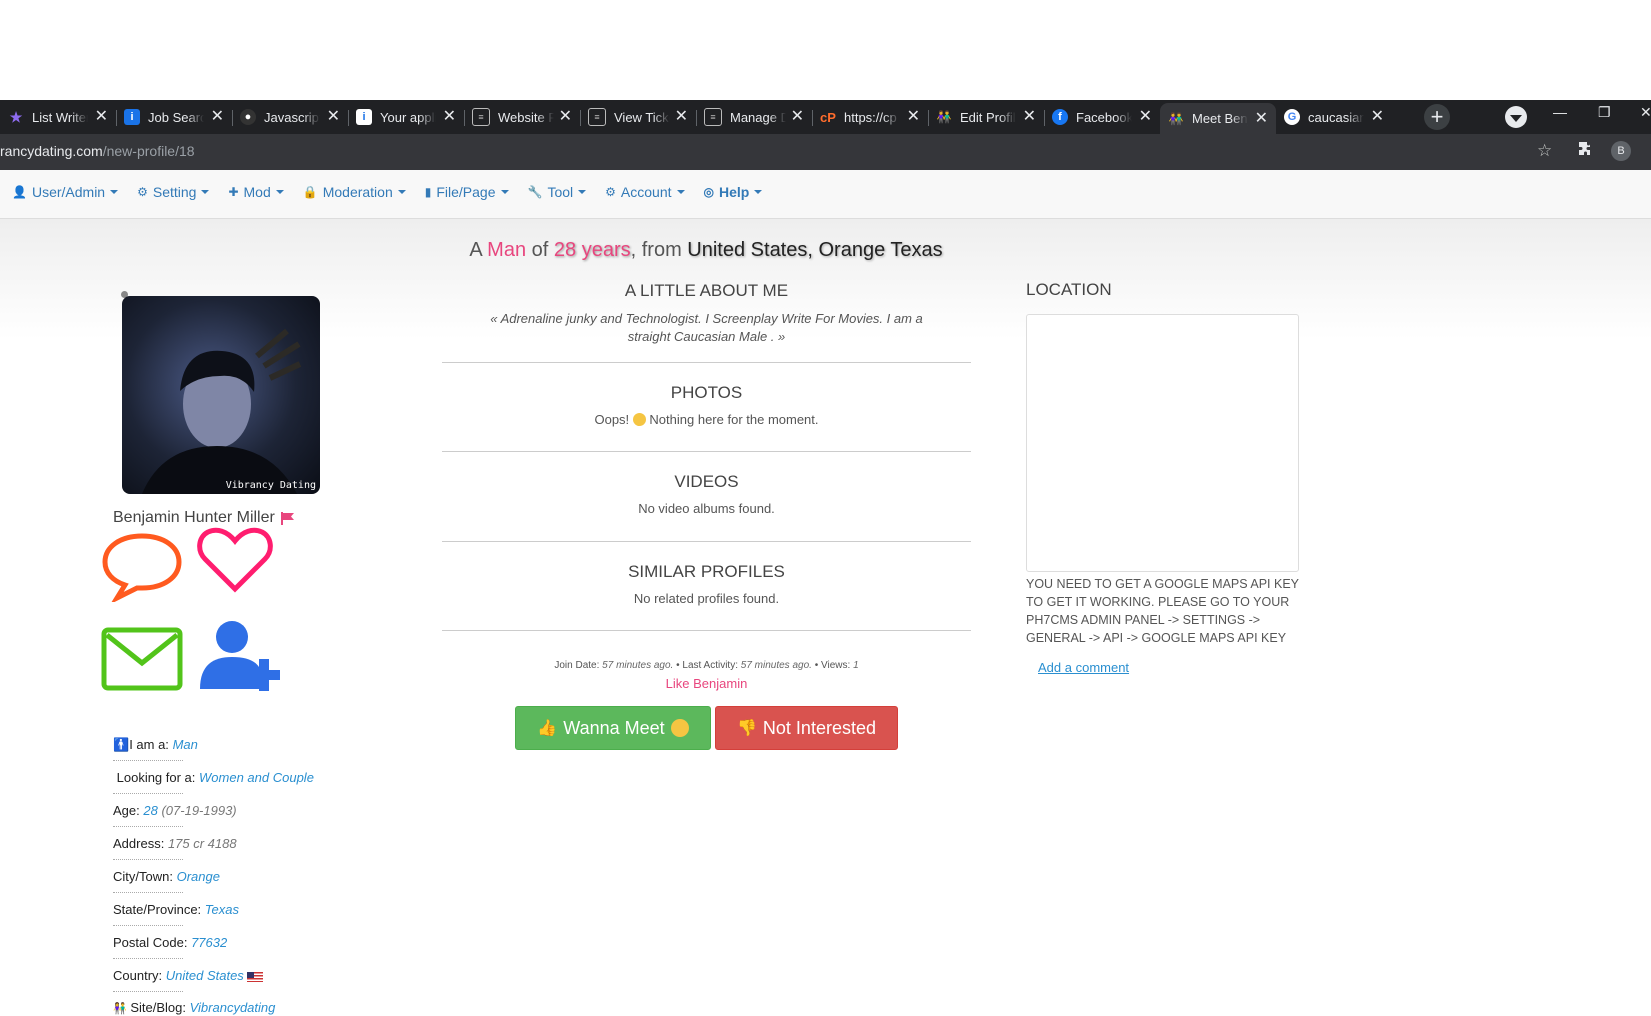 The width and height of the screenshot is (1651, 1016). What do you see at coordinates (142, 659) in the screenshot?
I see `mail-icon` at bounding box center [142, 659].